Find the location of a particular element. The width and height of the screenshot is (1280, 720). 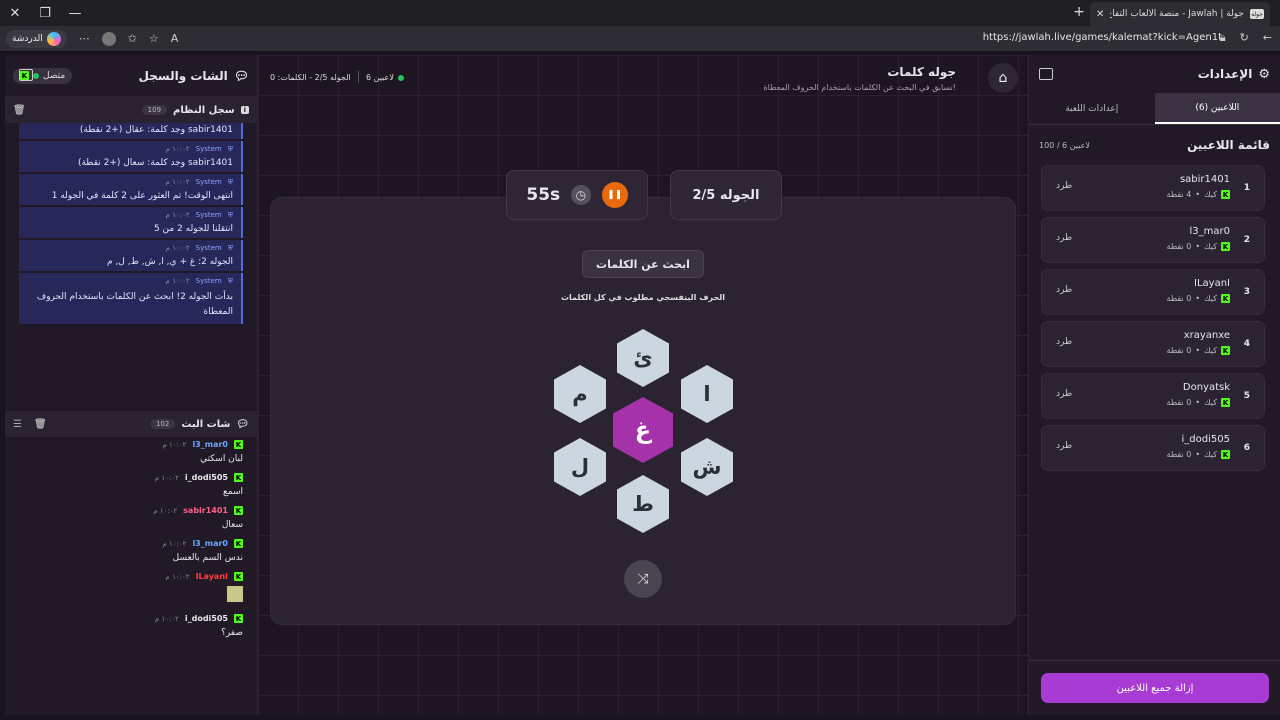

copilot-icon is located at coordinates (53, 38).